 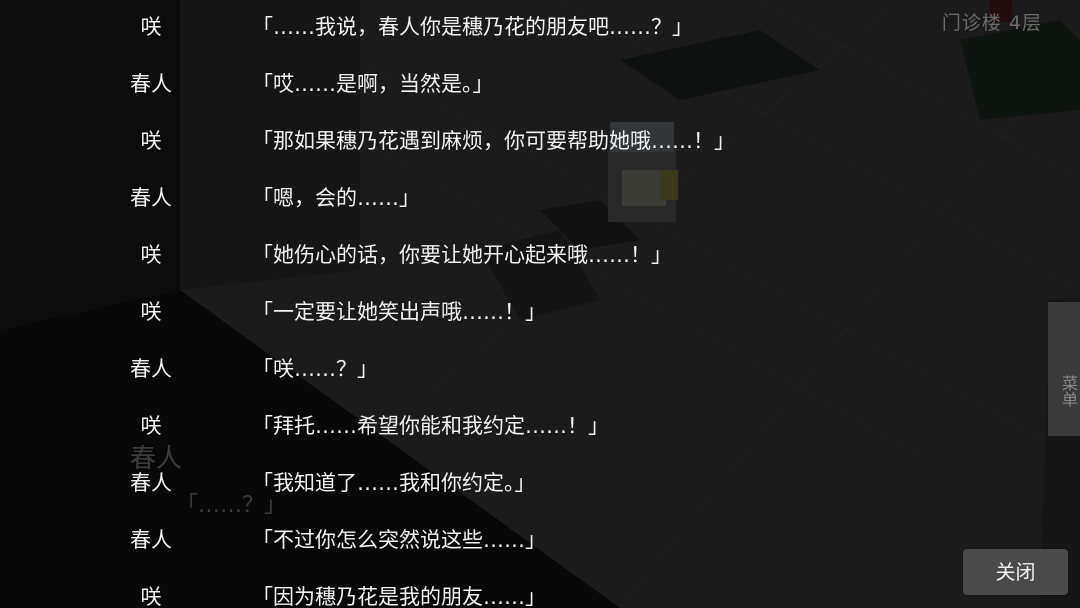 I want to click on backlog-entry: 咲 「……我说，春人你是穗乃花的朋友吧……？」, so click(x=480, y=28).